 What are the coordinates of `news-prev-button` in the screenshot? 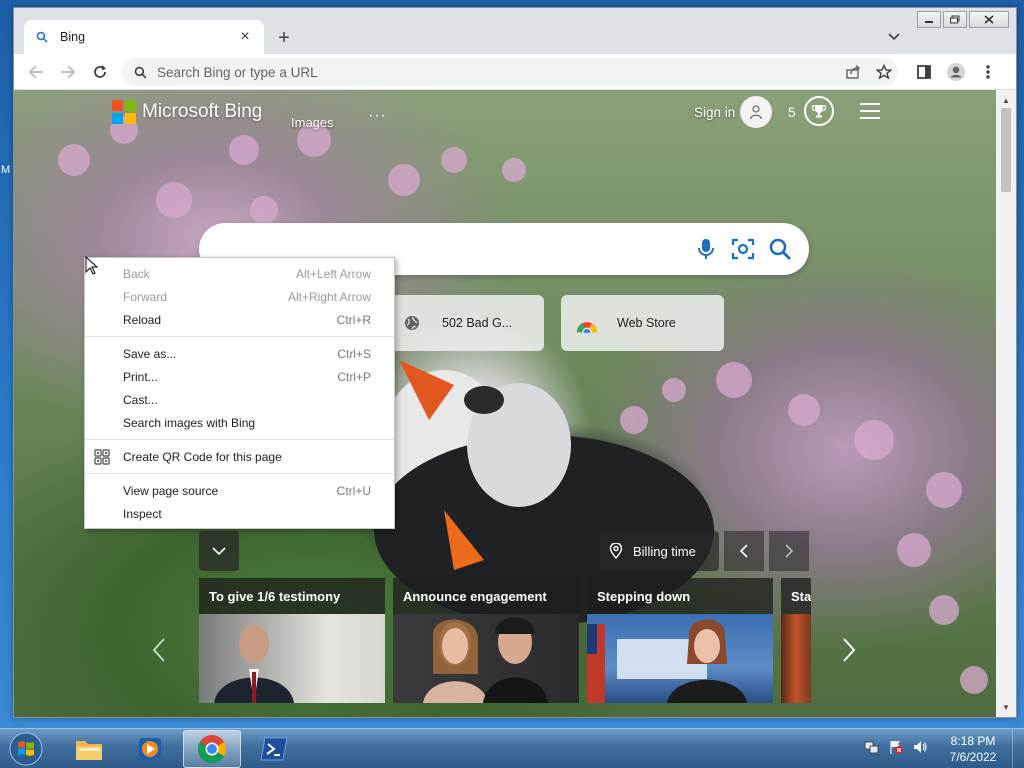 It's located at (159, 650).